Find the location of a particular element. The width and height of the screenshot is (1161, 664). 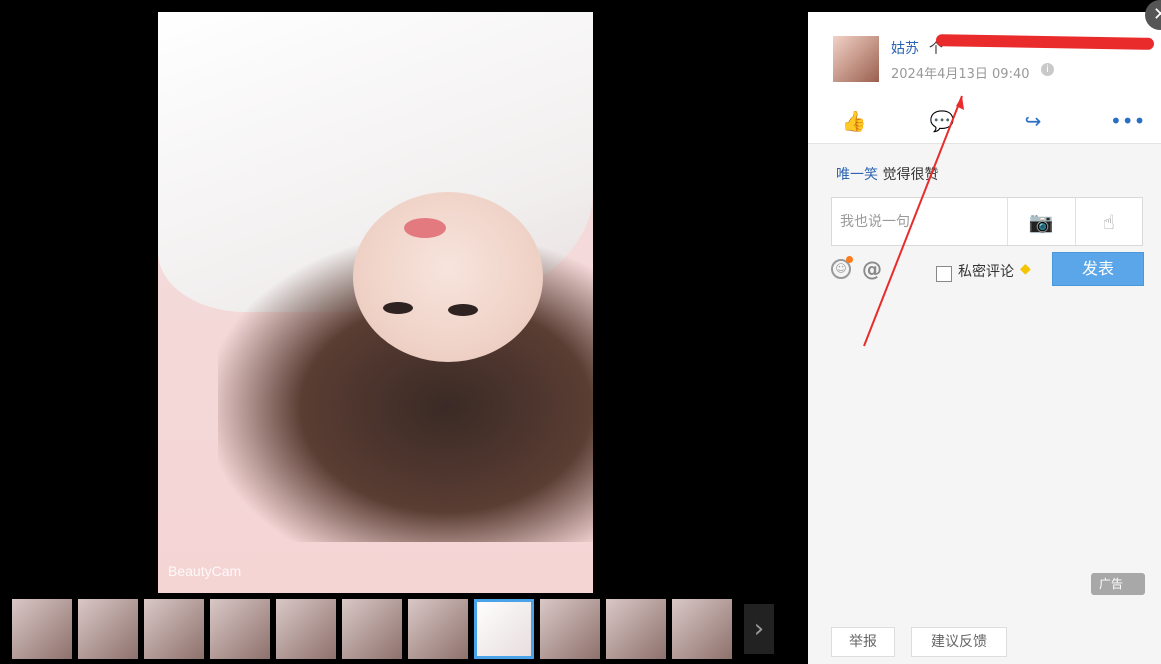

comment-button: 💬 is located at coordinates (942, 121).